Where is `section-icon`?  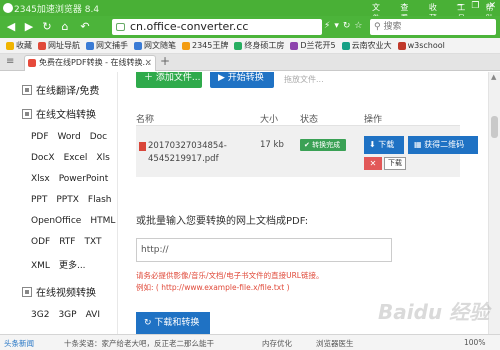
section-icon is located at coordinates (27, 113).